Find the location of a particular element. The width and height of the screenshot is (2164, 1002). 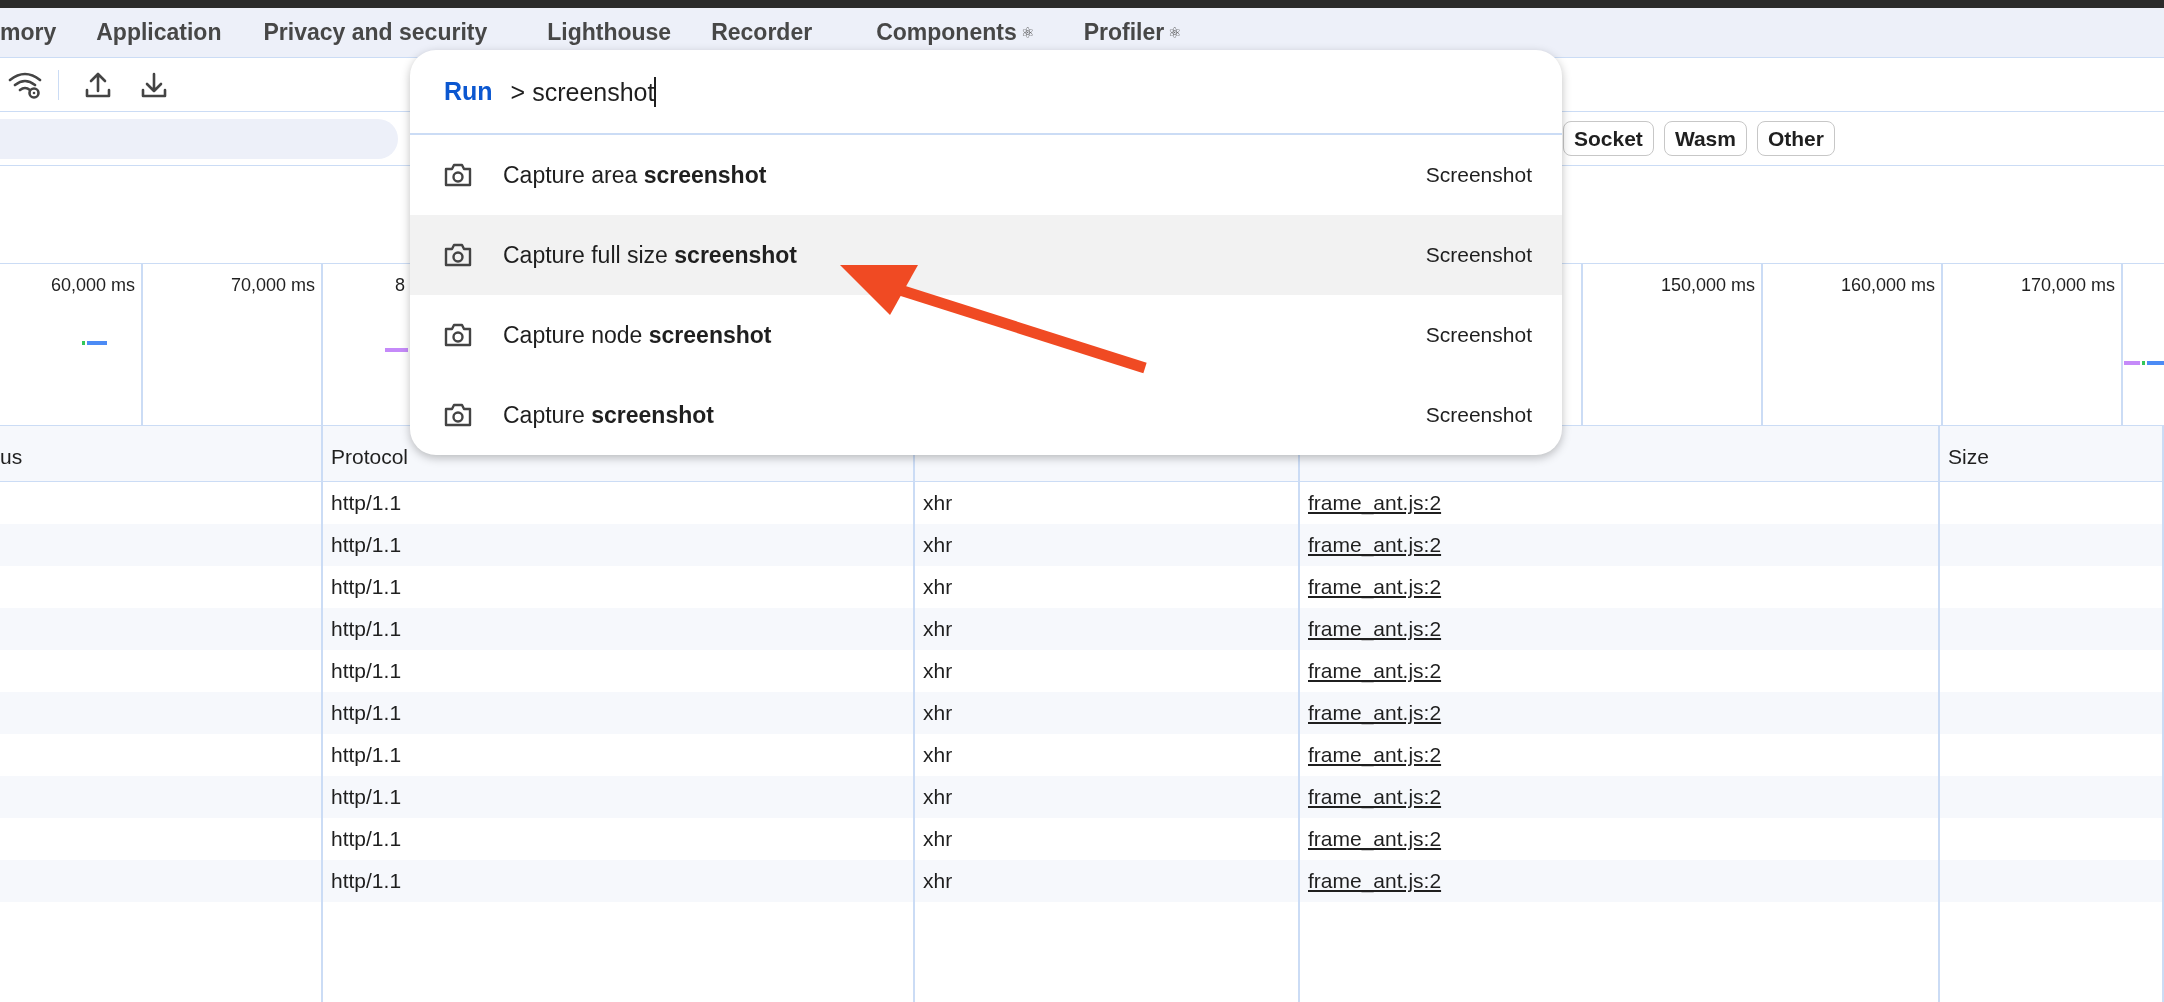

time-tick-label: 60,000 ms is located at coordinates (92, 285).